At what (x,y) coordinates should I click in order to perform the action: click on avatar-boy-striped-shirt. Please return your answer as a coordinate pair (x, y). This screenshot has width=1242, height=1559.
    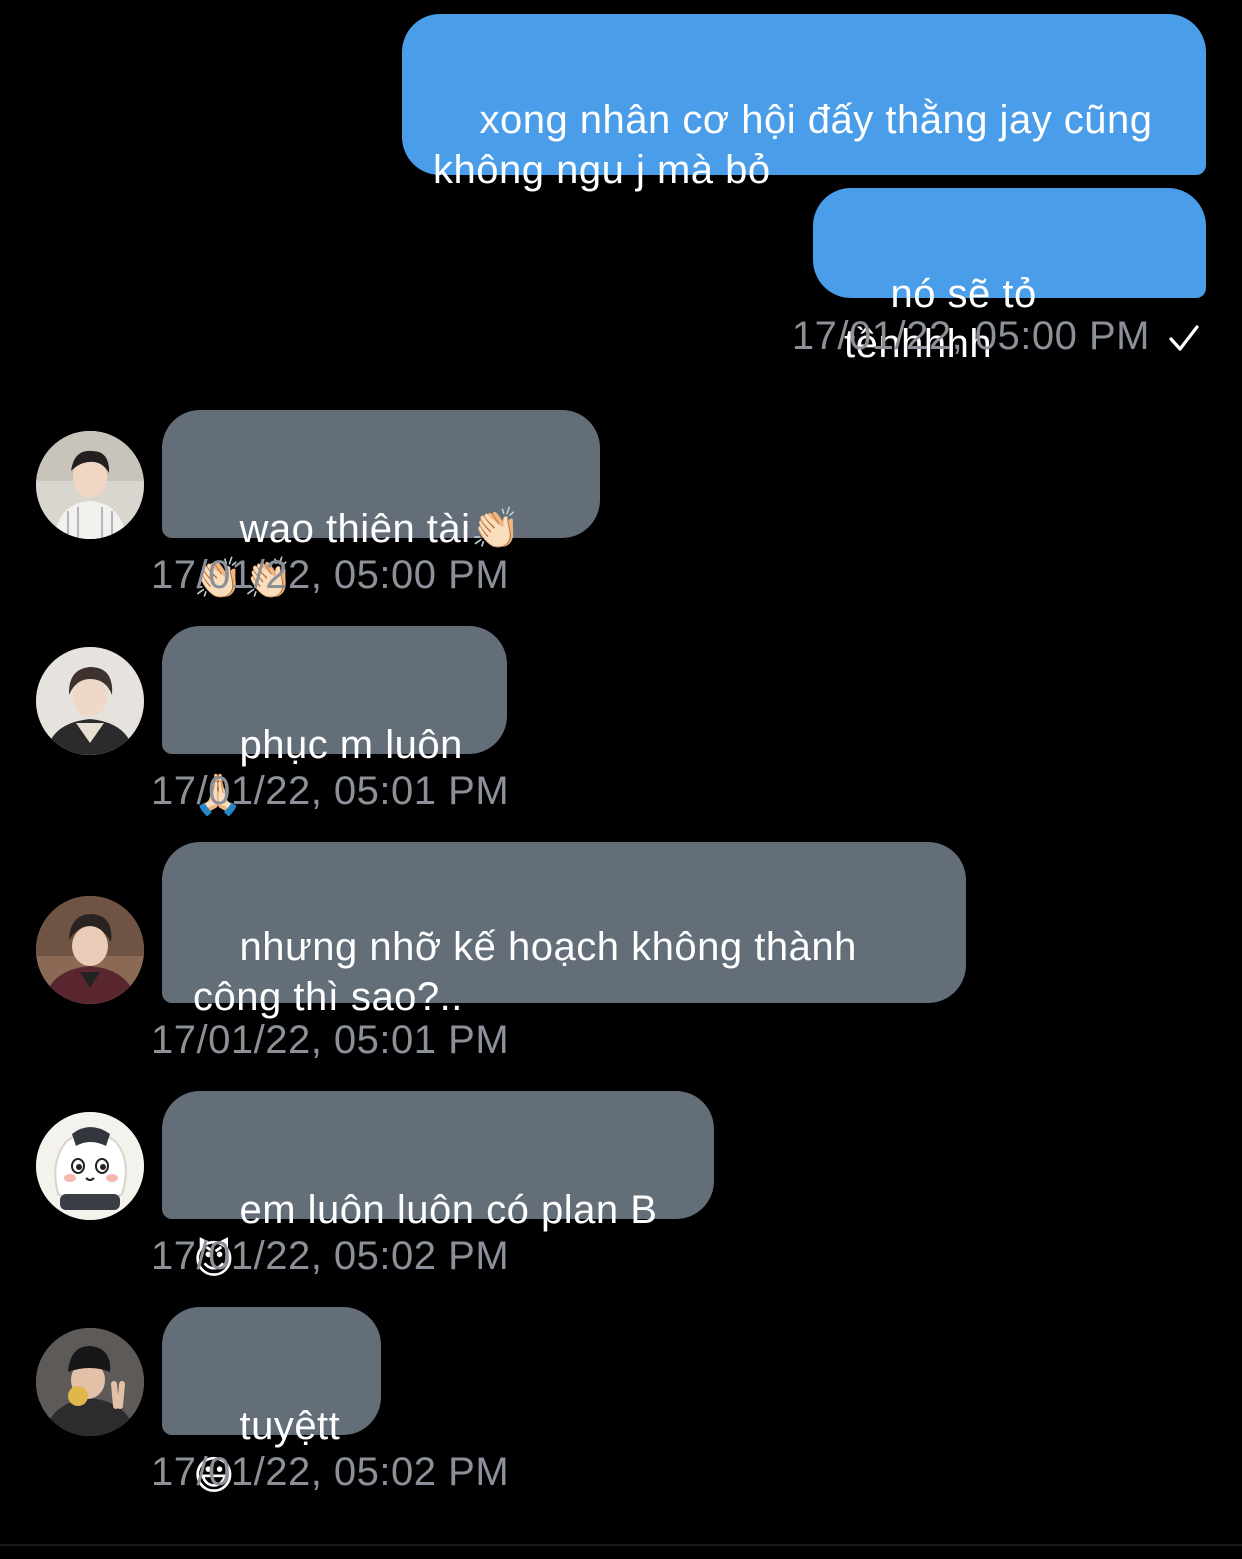
    Looking at the image, I should click on (90, 485).